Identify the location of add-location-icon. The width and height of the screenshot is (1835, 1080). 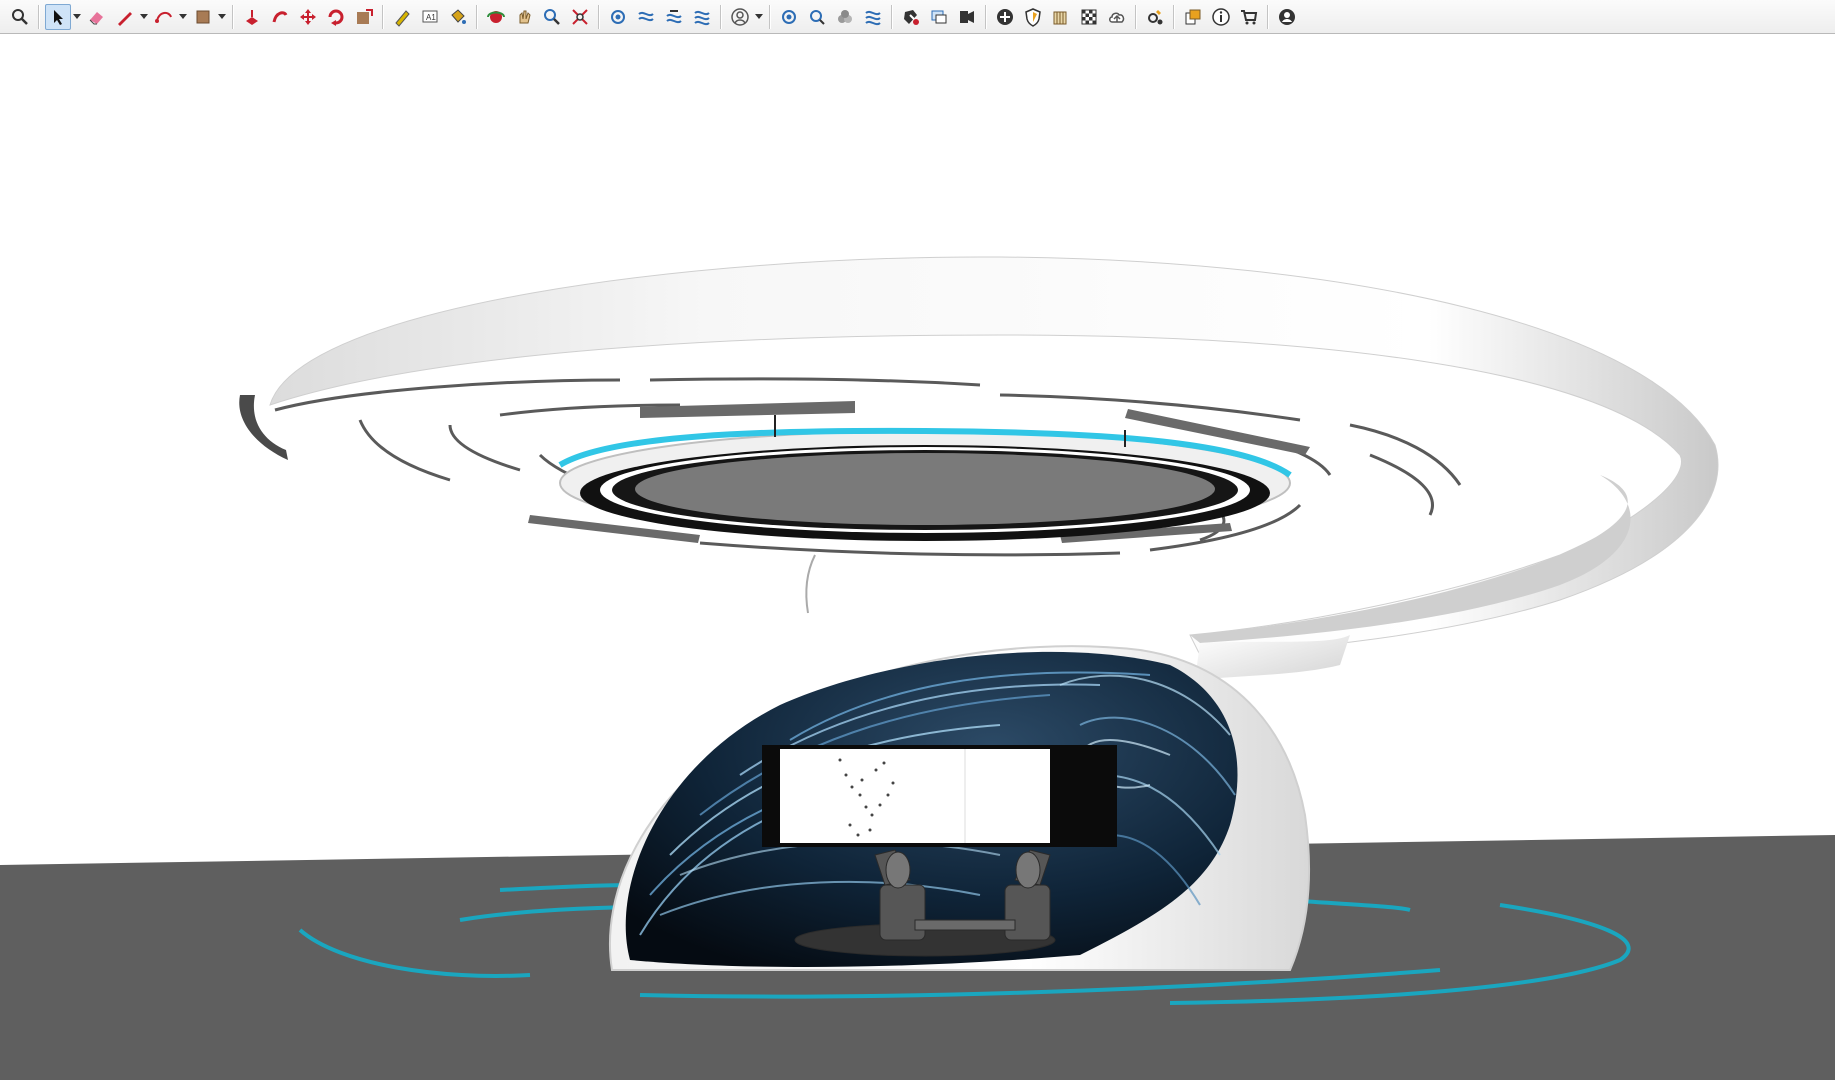
(1005, 16).